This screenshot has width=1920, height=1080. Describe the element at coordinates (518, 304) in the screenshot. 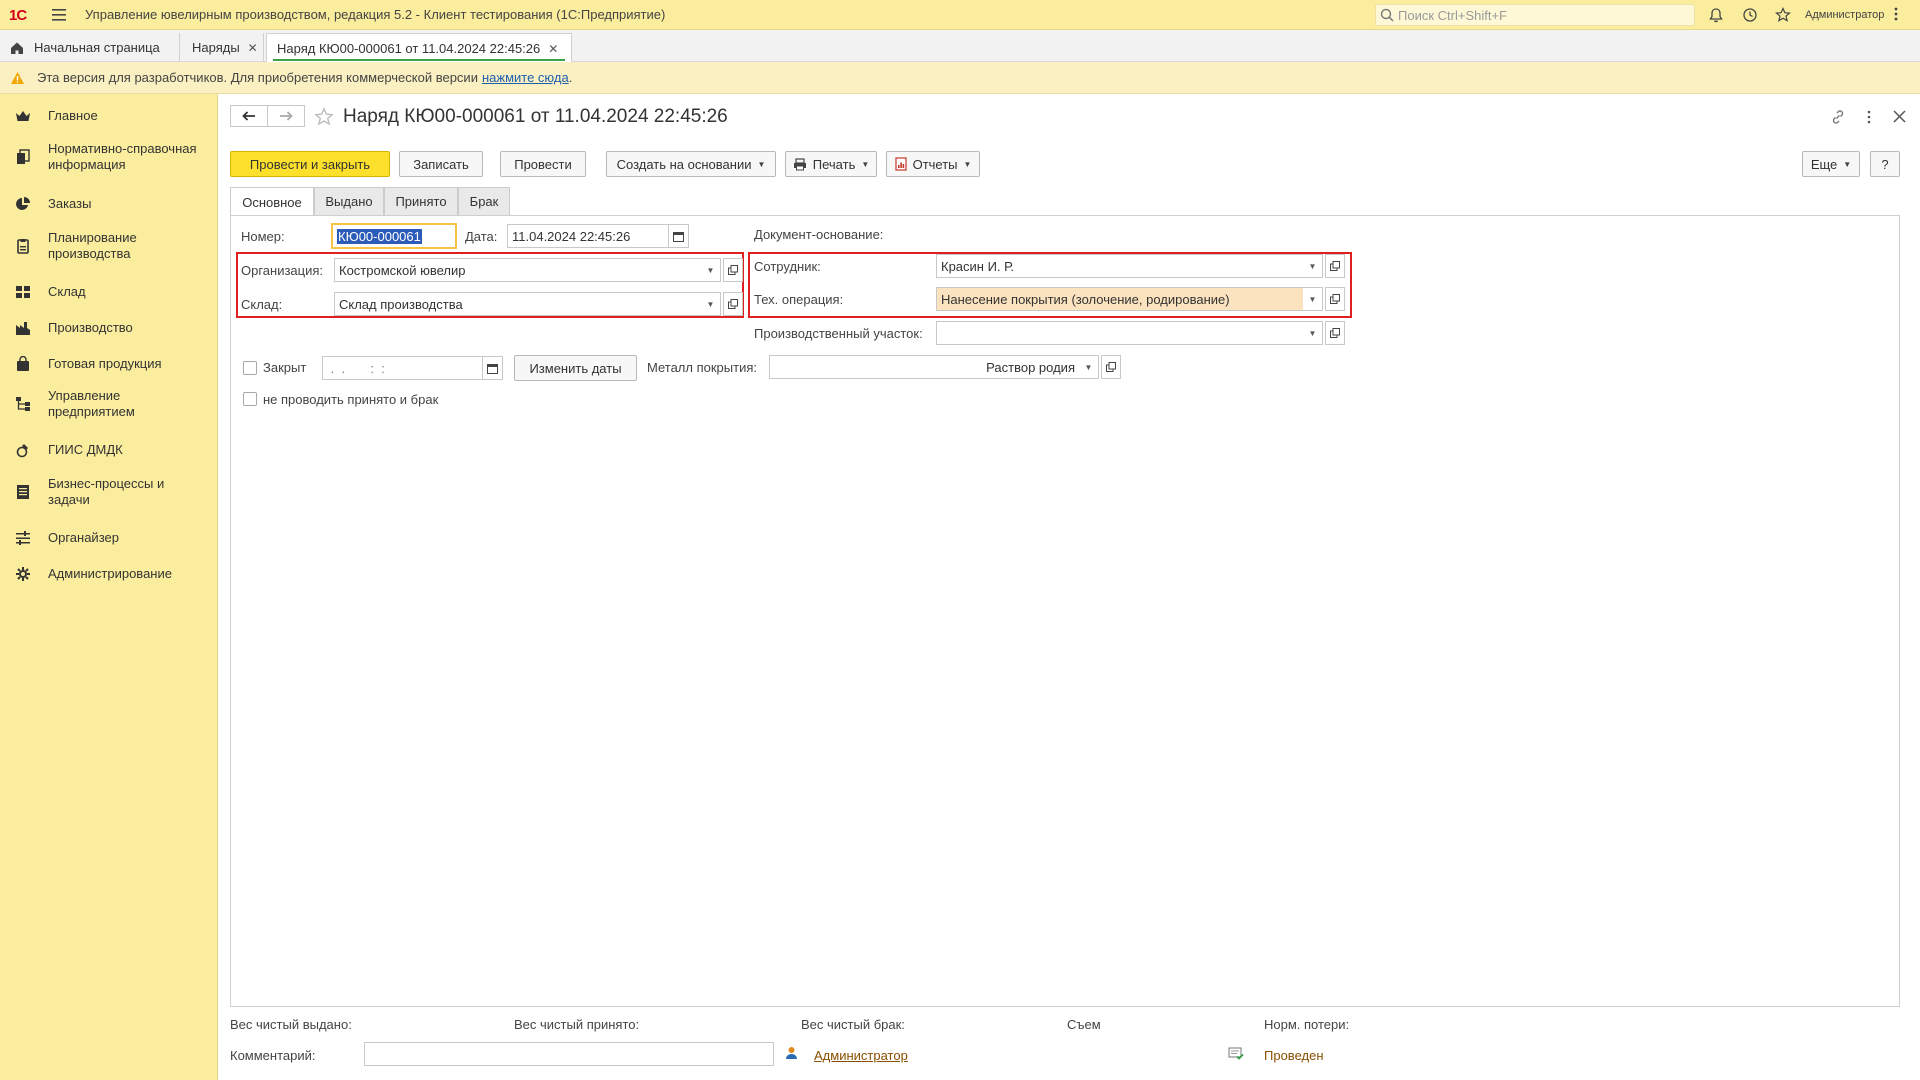

I see `warehouse-field: Склад производства` at that location.